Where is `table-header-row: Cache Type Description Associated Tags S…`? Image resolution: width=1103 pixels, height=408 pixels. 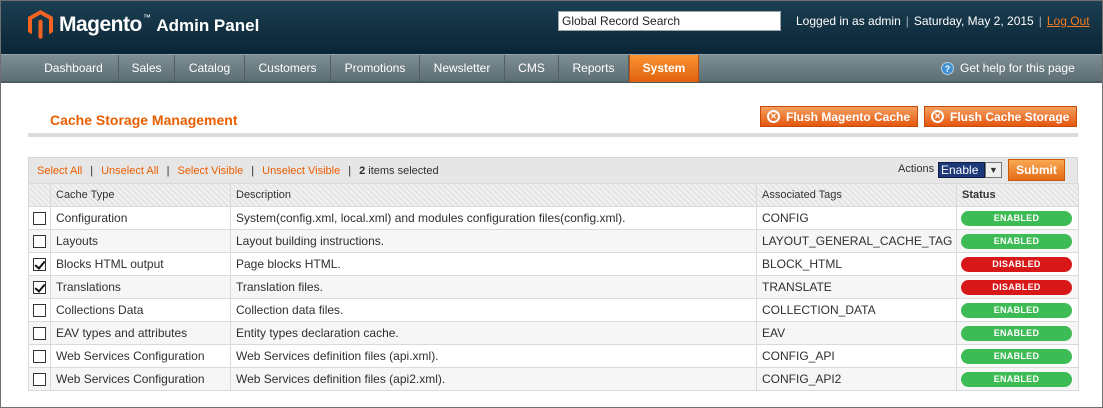 table-header-row: Cache Type Description Associated Tags S… is located at coordinates (553, 195).